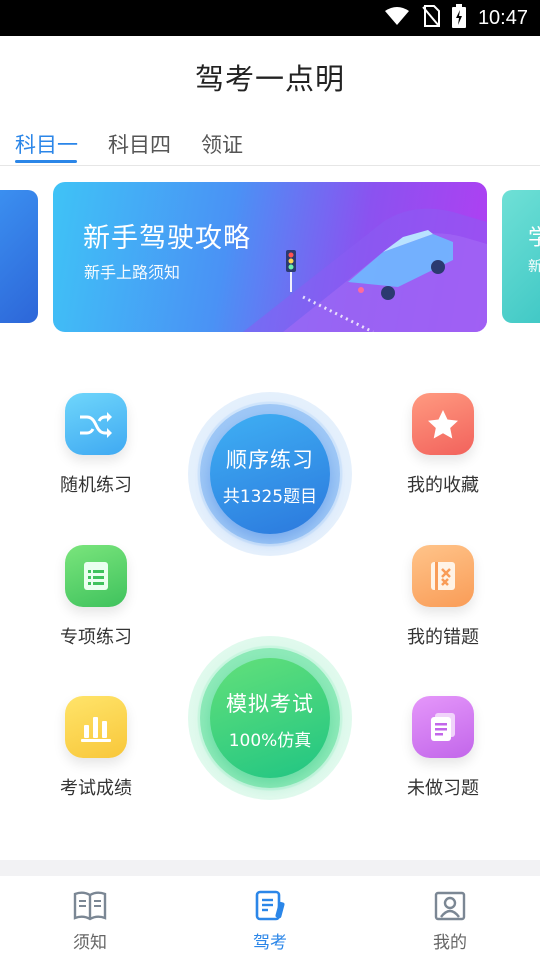 This screenshot has height=960, width=540. I want to click on pages-icon, so click(443, 727).